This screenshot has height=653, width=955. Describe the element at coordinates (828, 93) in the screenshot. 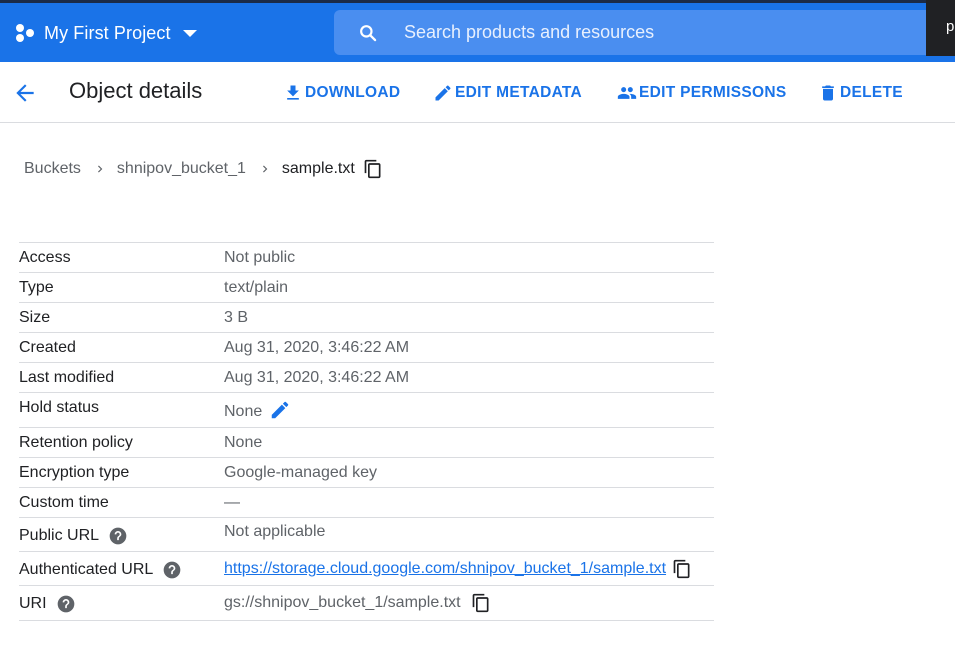

I see `trash-icon` at that location.